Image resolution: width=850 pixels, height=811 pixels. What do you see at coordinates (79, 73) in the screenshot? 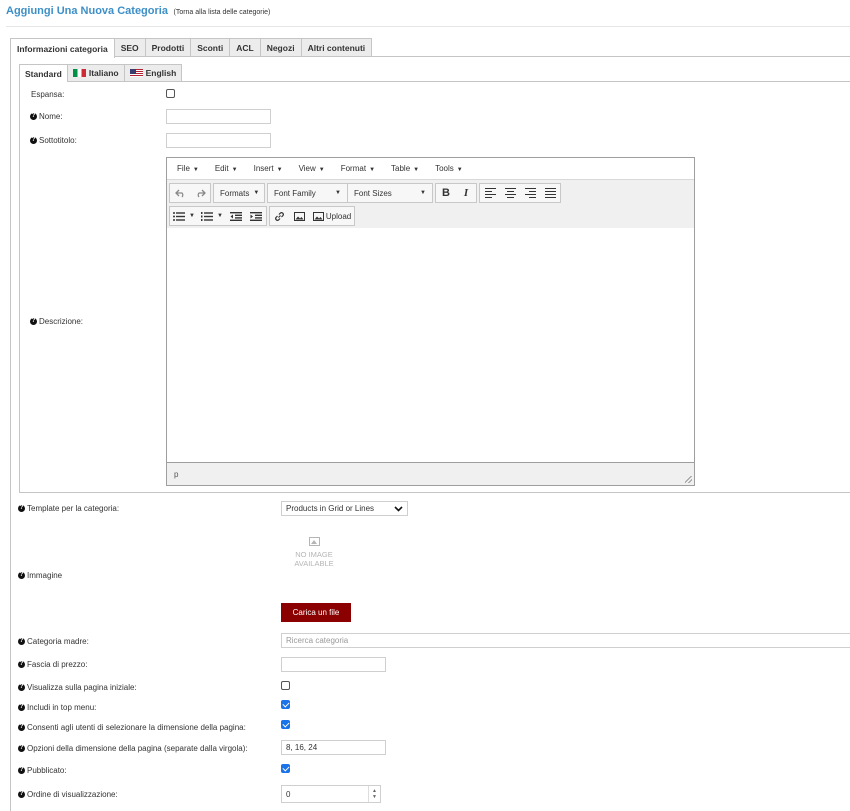
I see `italy-flag-icon` at bounding box center [79, 73].